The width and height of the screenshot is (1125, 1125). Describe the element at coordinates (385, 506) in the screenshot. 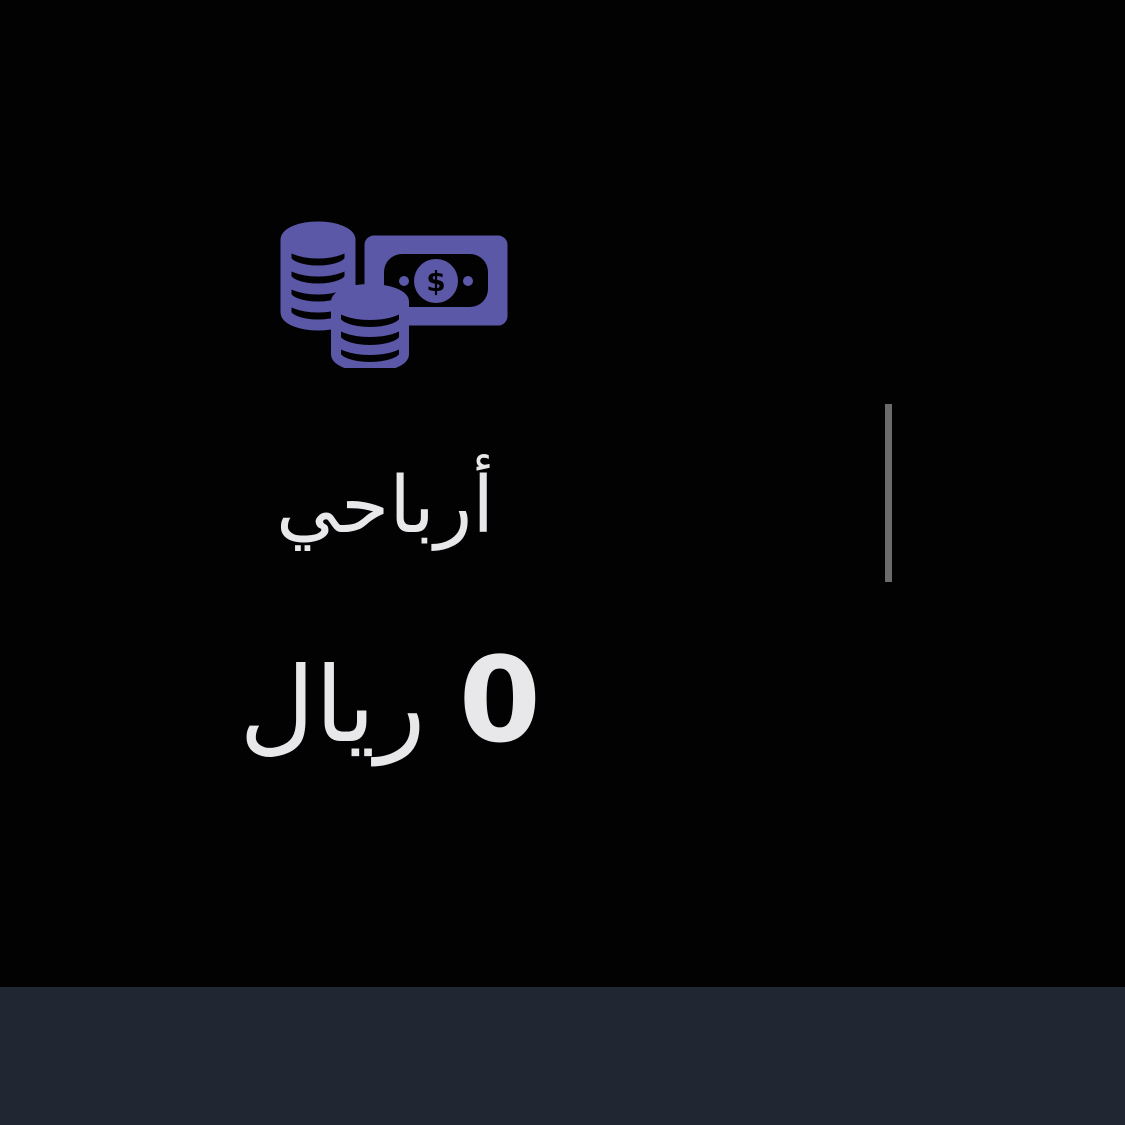

I see `earnings-label: أرباحي` at that location.